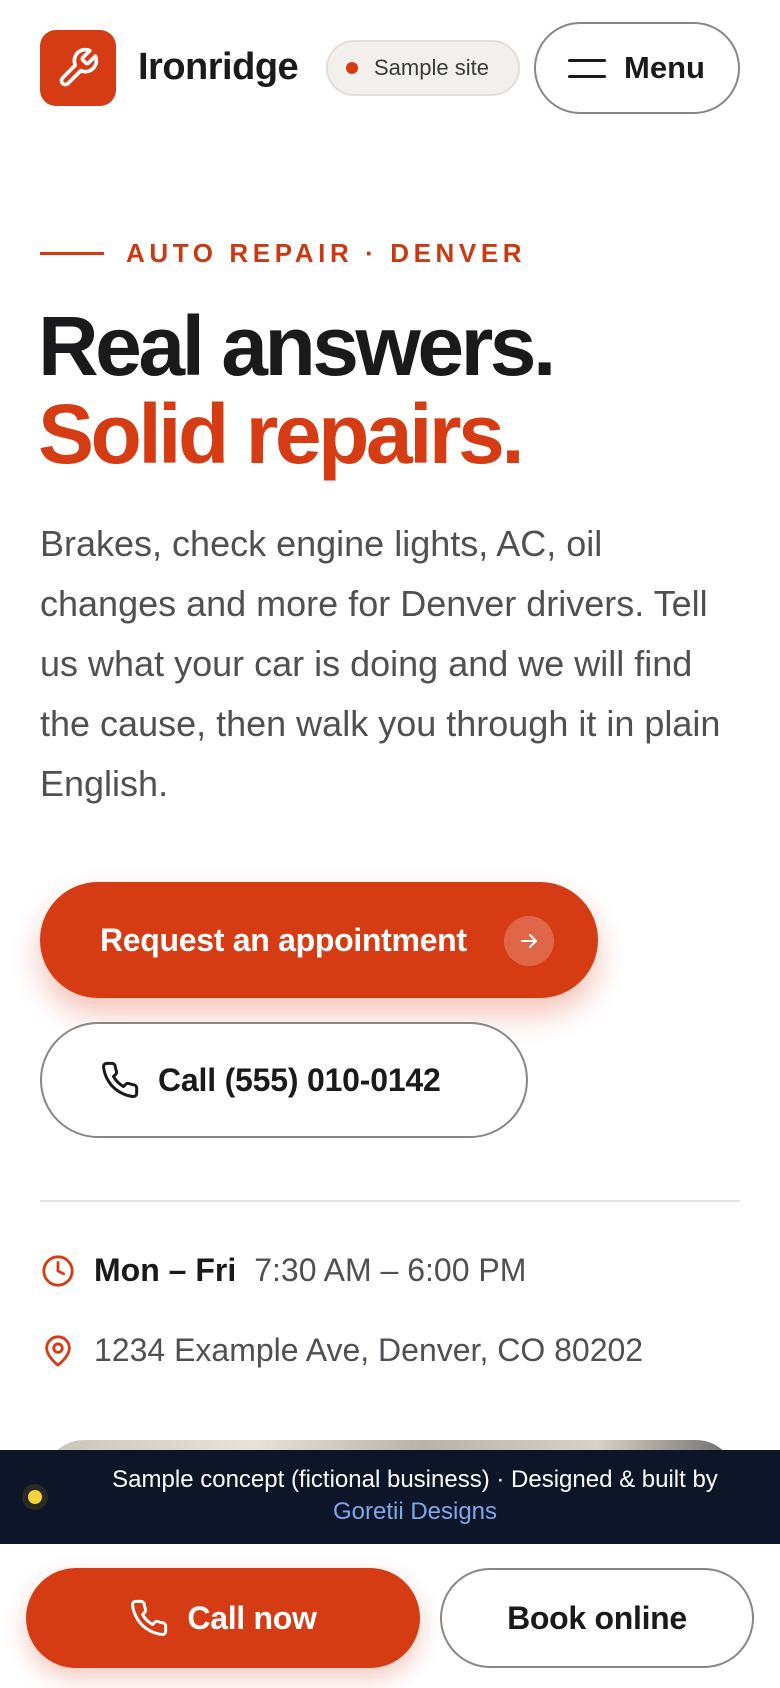 Image resolution: width=780 pixels, height=1688 pixels. I want to click on hero-title-line1: Real answers., so click(297, 346).